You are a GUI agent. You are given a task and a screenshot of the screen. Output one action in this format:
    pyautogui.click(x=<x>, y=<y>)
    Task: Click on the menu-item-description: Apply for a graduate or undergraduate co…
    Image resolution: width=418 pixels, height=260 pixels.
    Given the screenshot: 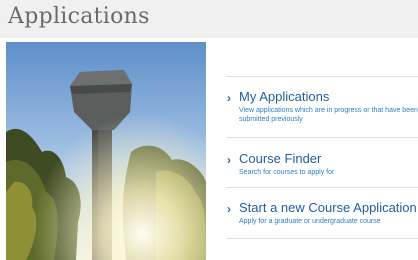 What is the action you would take?
    pyautogui.click(x=310, y=221)
    